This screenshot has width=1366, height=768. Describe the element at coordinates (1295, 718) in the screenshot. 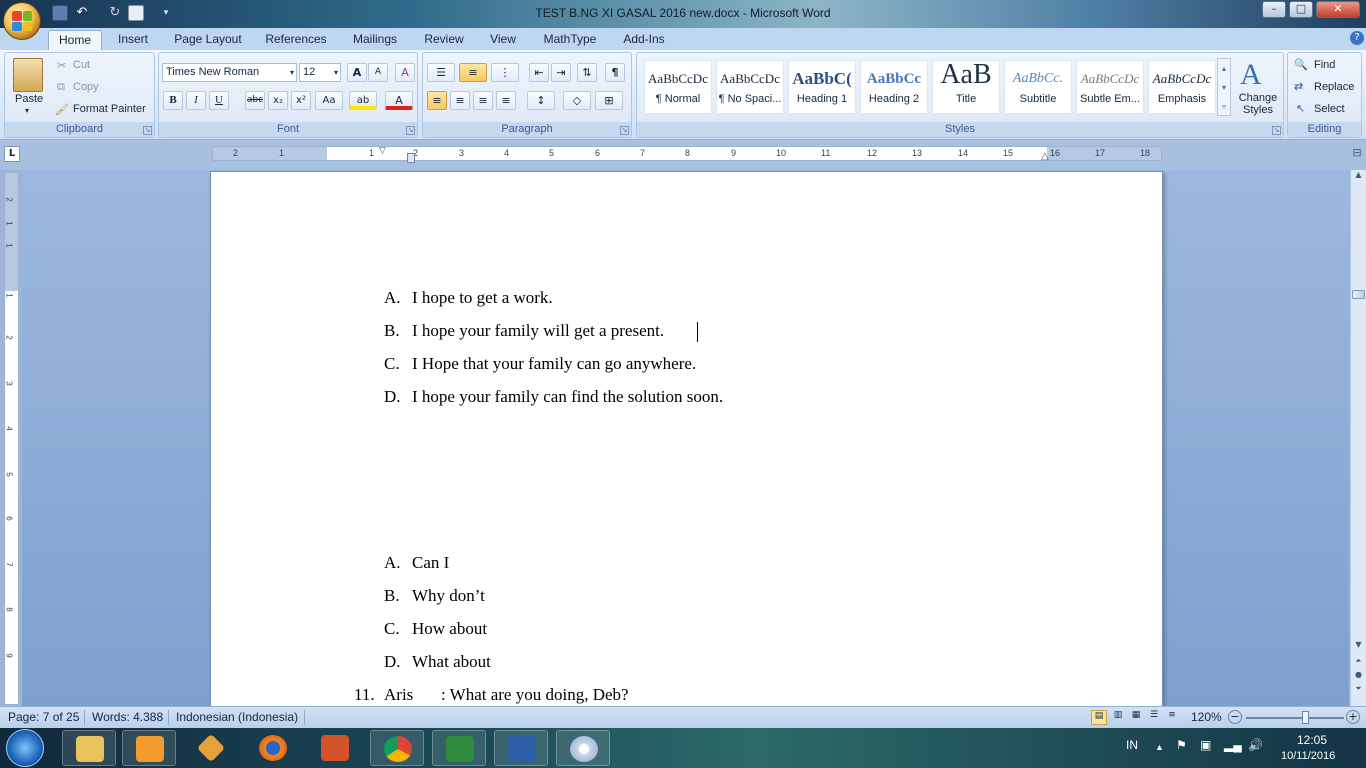

I see `zoom-slider` at that location.